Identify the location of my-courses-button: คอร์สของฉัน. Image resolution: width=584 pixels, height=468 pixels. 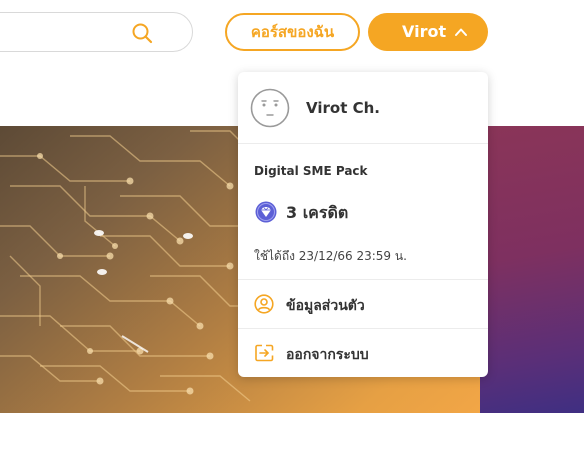
(292, 32).